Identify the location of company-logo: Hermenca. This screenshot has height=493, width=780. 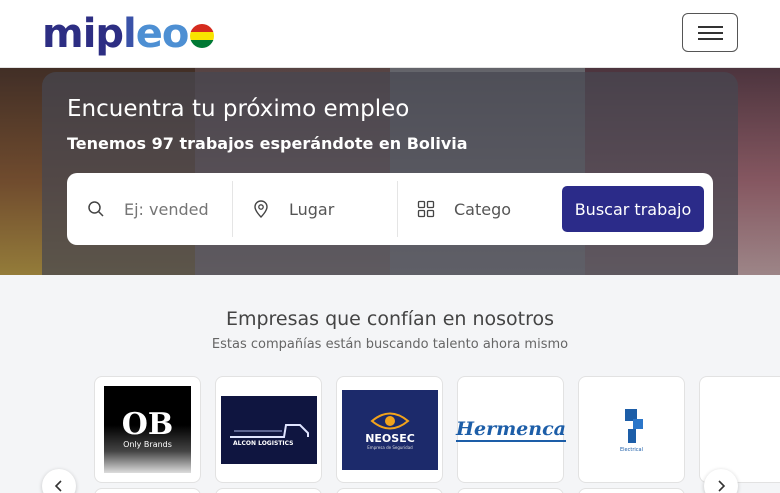
(511, 429).